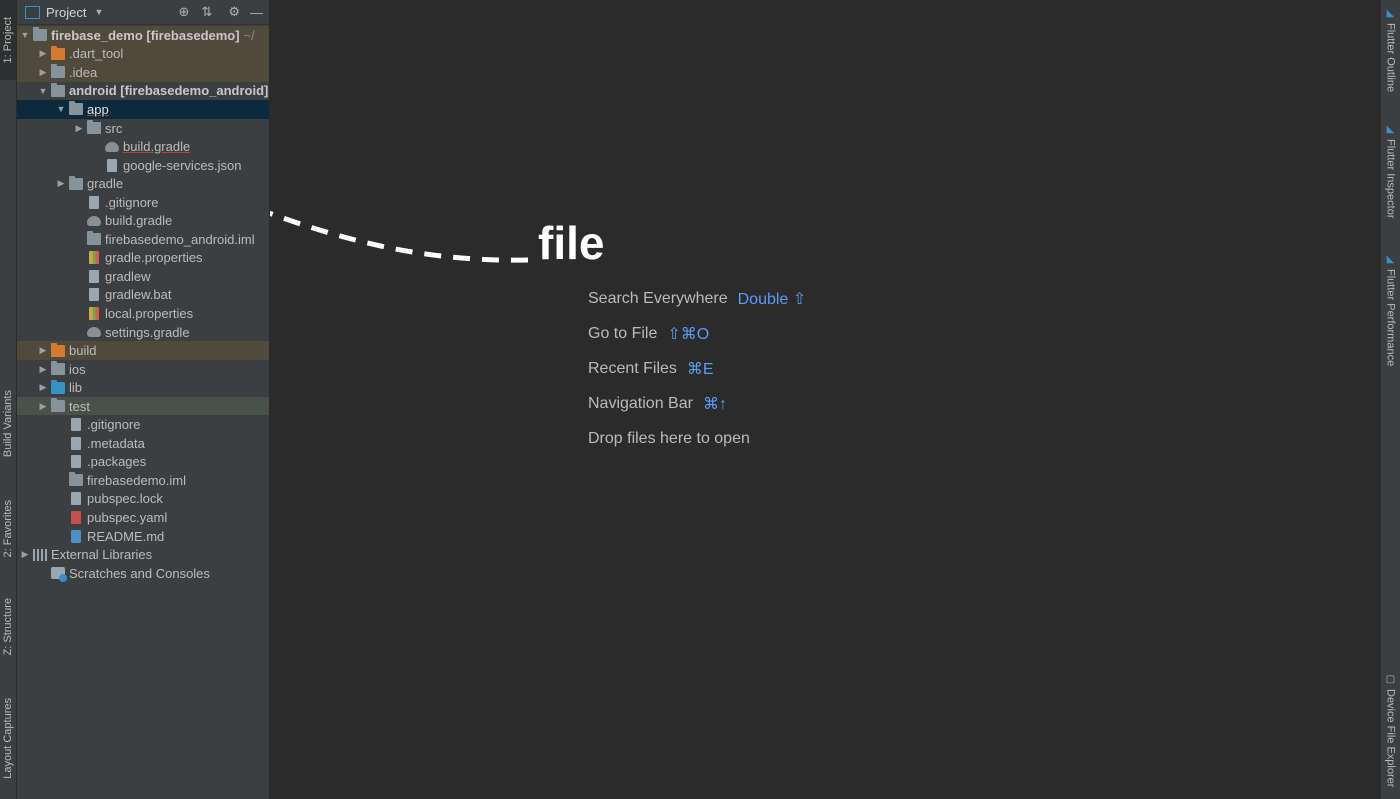  I want to click on tree-row: ▶ build, so click(143, 350).